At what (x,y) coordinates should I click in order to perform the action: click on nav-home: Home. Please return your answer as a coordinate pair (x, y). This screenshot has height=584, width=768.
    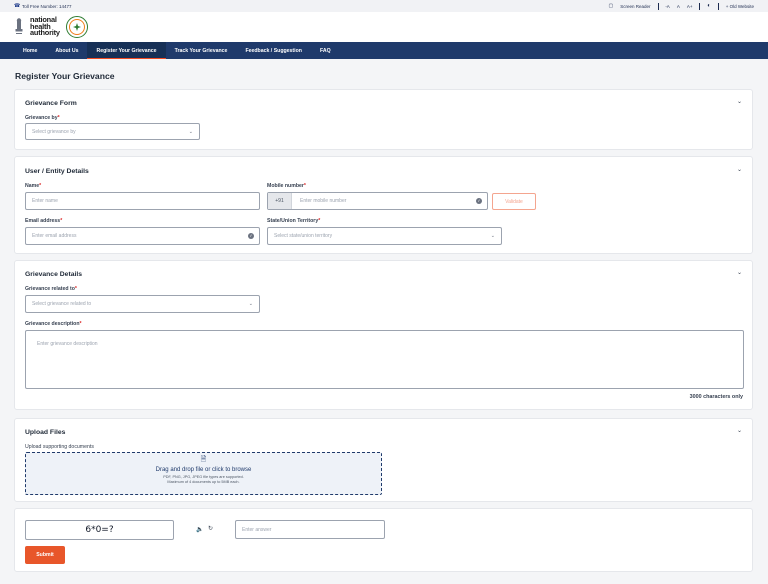
    Looking at the image, I should click on (30, 50).